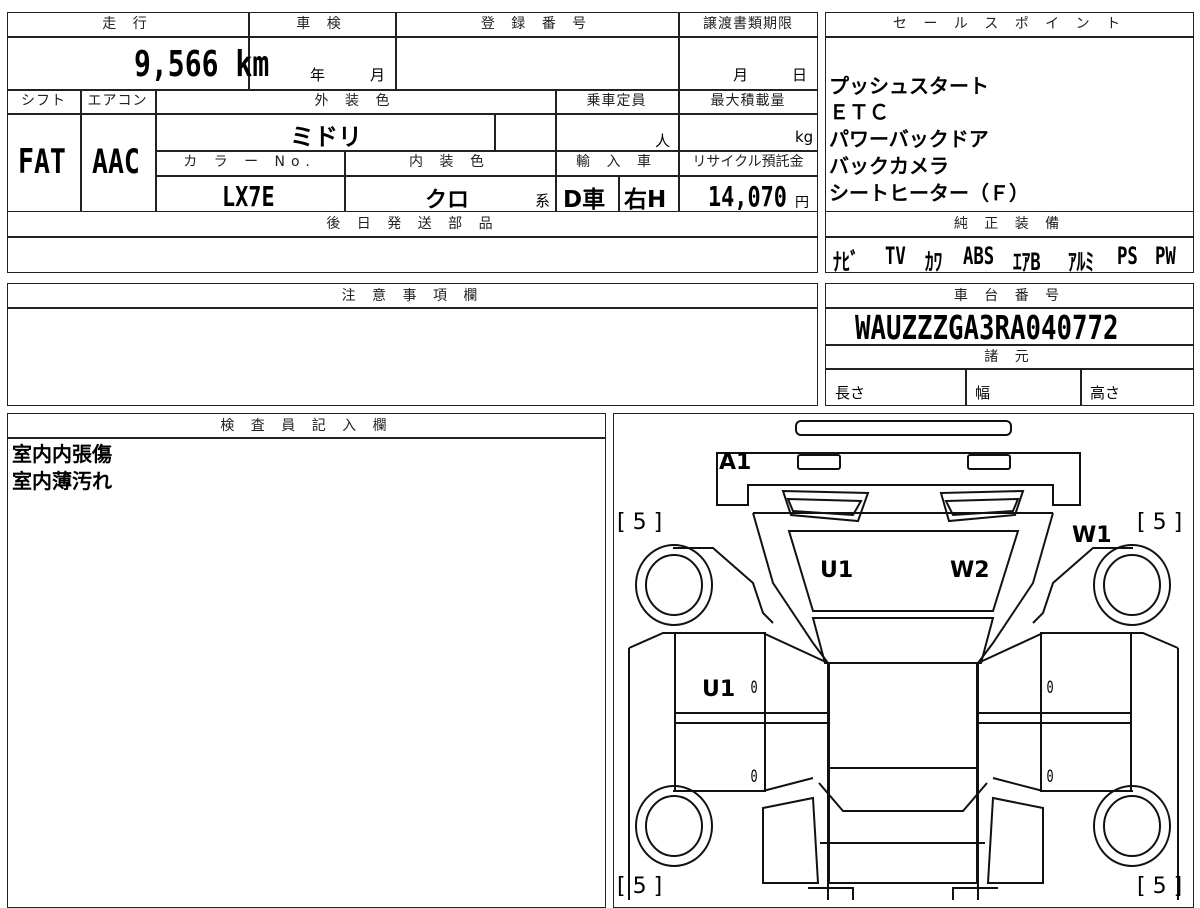  What do you see at coordinates (62, 481) in the screenshot?
I see `inspector-note: 室内薄汚れ` at bounding box center [62, 481].